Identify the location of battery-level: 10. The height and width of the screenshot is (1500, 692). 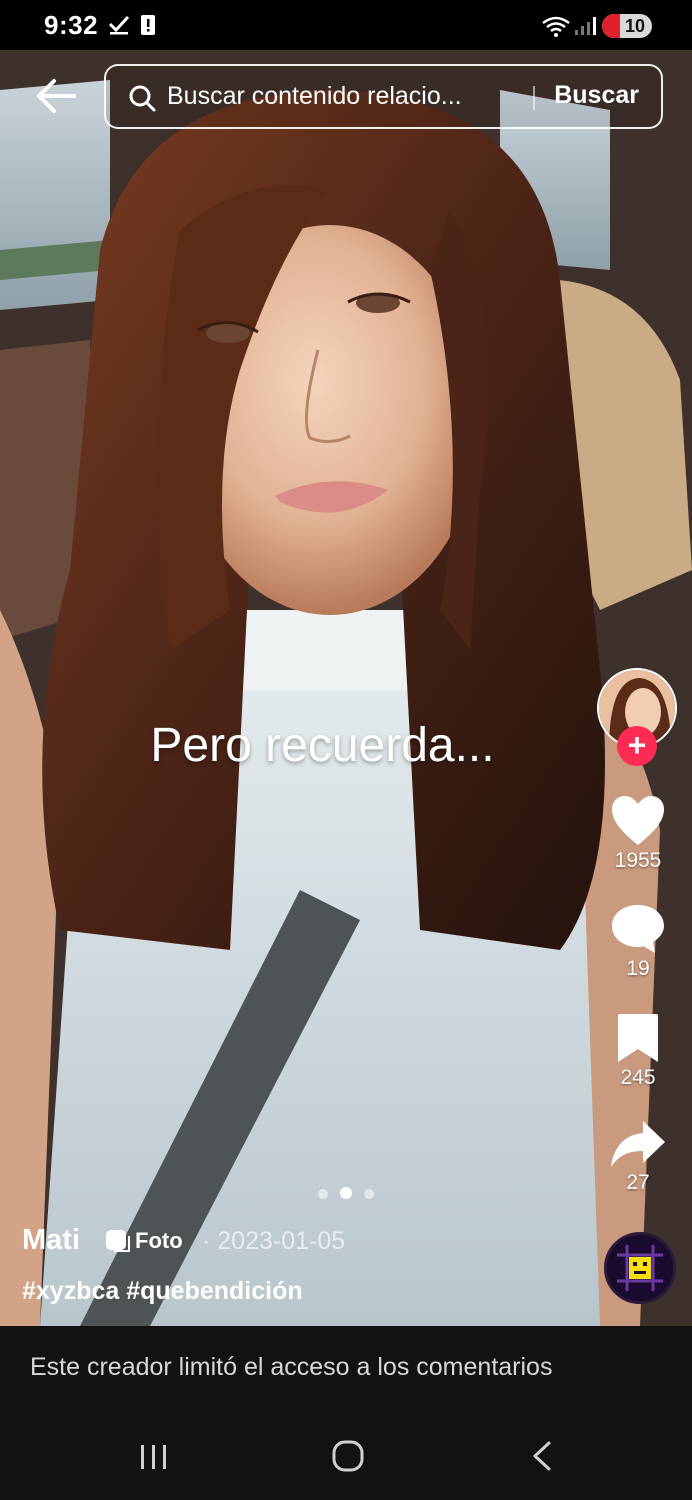
(634, 26).